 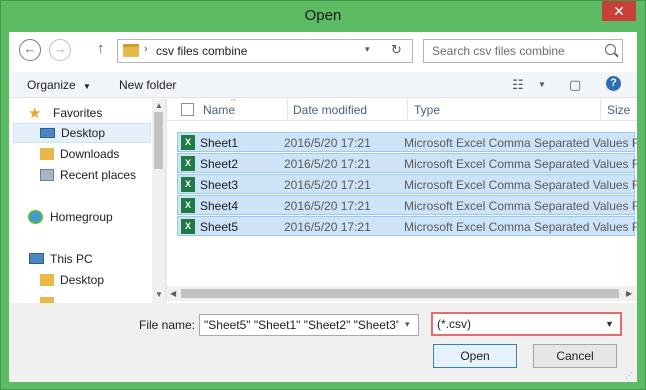 I want to click on organize-label: Organize, so click(x=51, y=85).